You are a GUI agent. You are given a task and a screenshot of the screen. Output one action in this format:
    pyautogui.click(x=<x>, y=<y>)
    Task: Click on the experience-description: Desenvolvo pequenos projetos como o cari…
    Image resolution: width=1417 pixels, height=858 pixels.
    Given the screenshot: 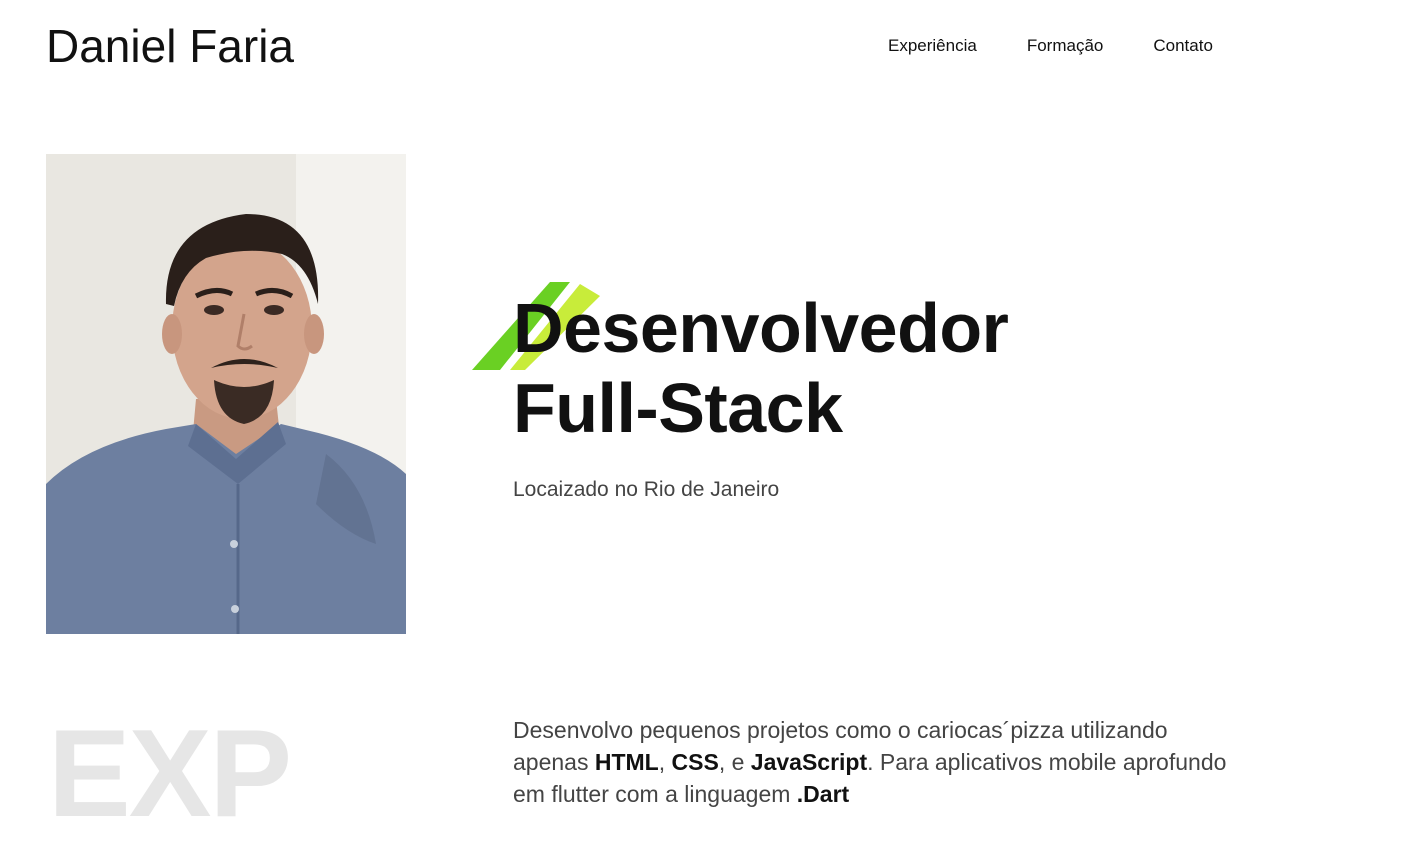 What is the action you would take?
    pyautogui.click(x=873, y=762)
    